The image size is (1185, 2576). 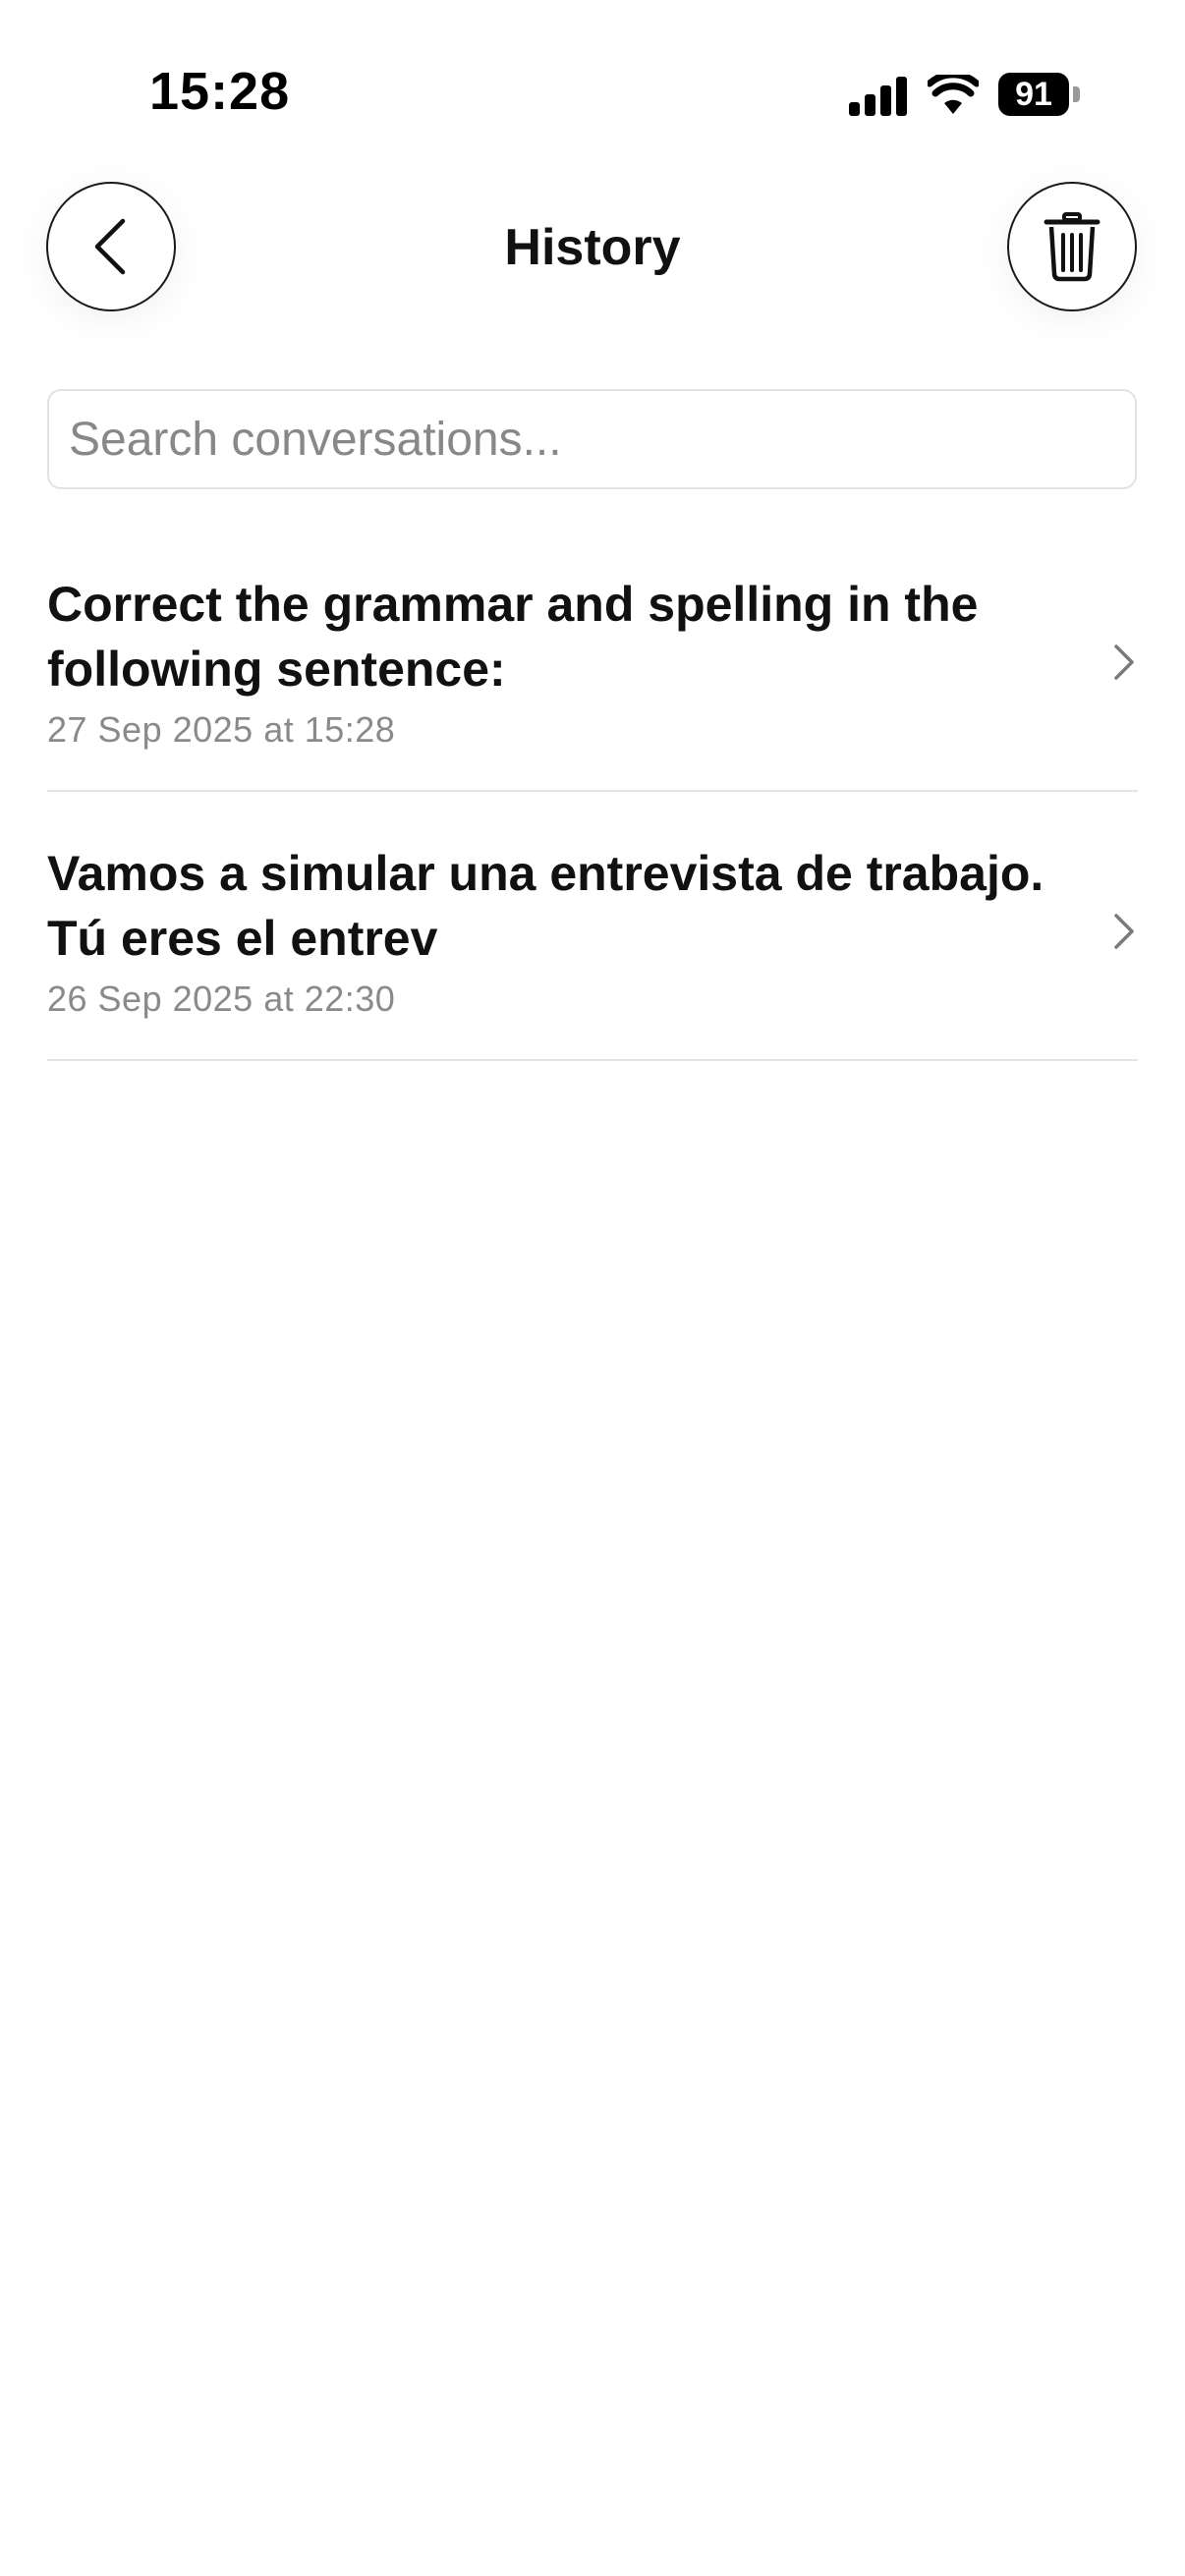 I want to click on battery-tip, so click(x=1076, y=94).